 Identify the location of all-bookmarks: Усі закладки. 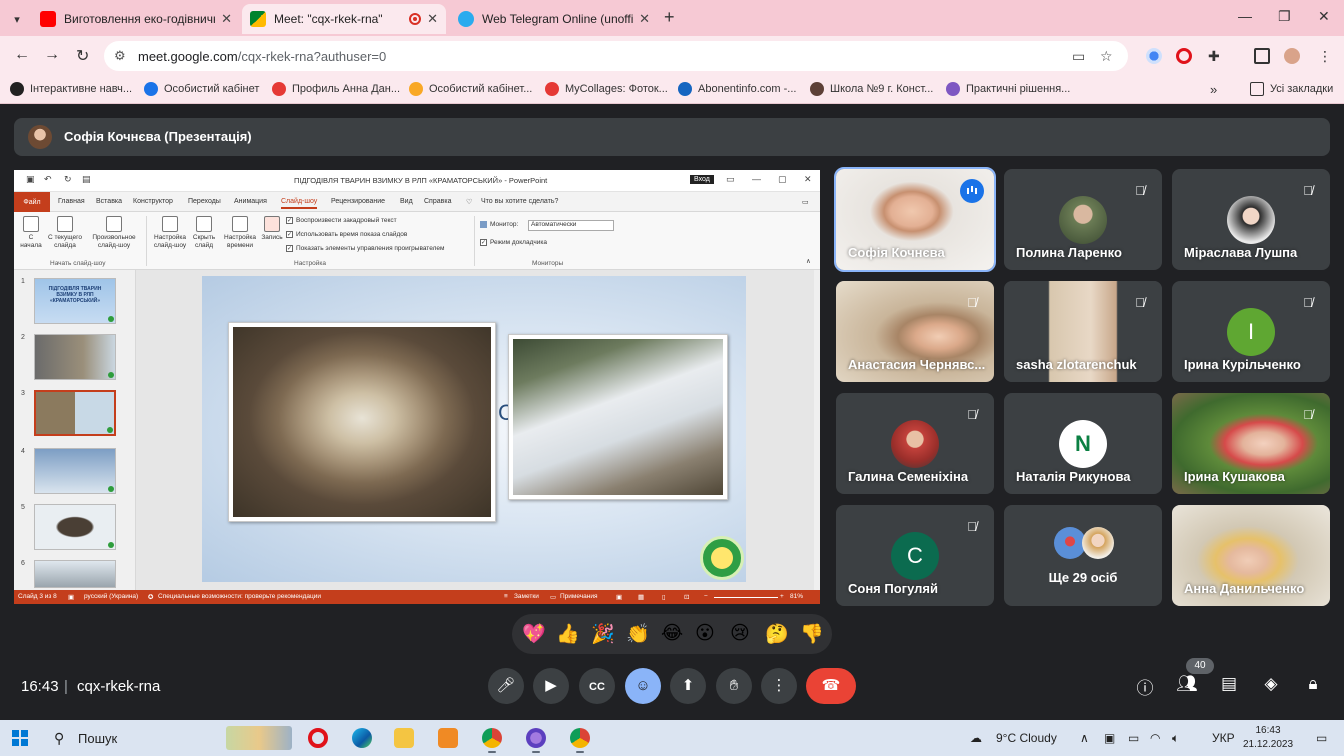
(1291, 89).